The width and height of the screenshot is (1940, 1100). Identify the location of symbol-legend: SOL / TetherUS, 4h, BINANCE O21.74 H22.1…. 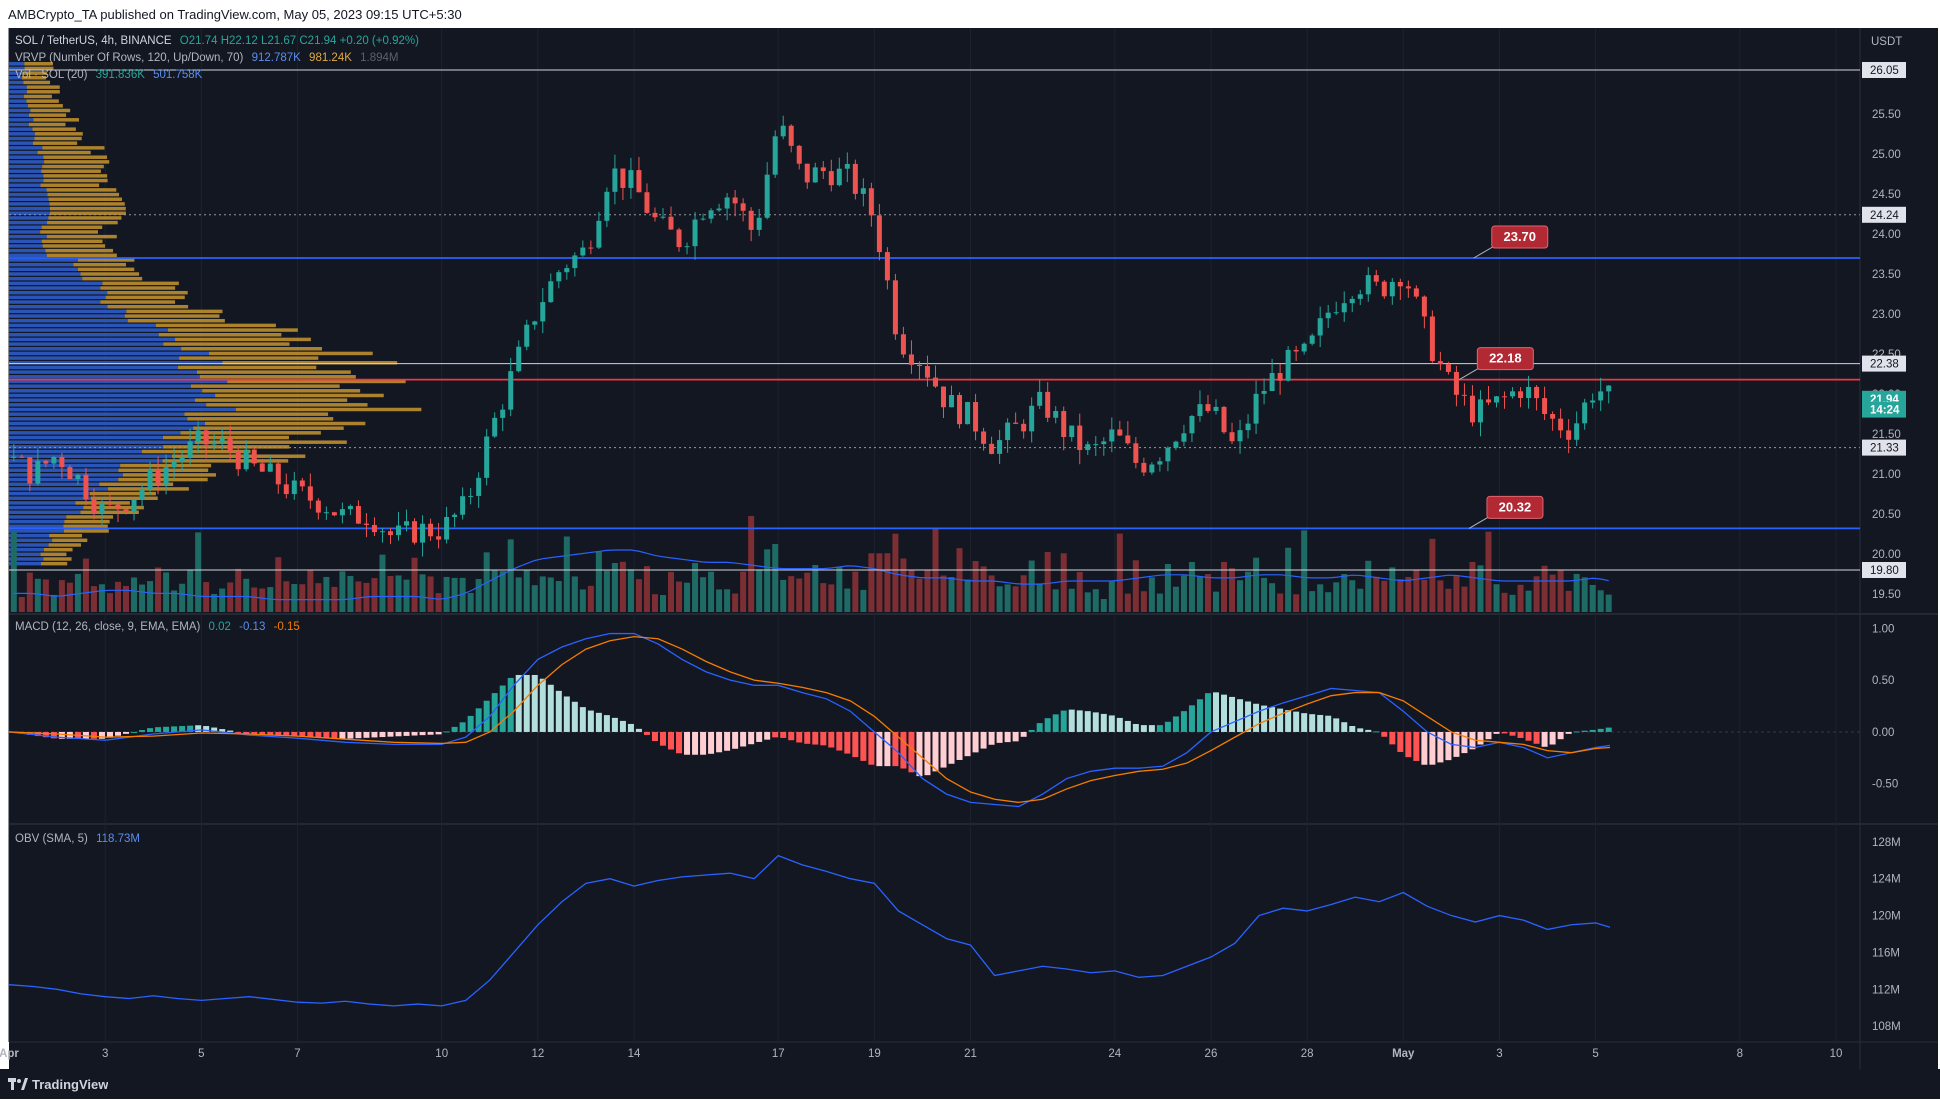
(219, 41).